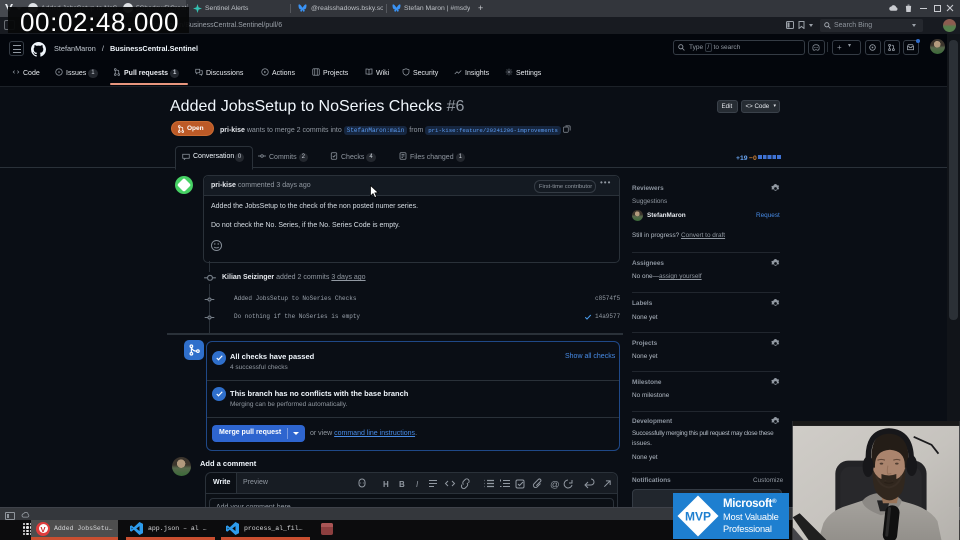 The width and height of the screenshot is (960, 540). I want to click on svg-text: MVP, so click(698, 517).